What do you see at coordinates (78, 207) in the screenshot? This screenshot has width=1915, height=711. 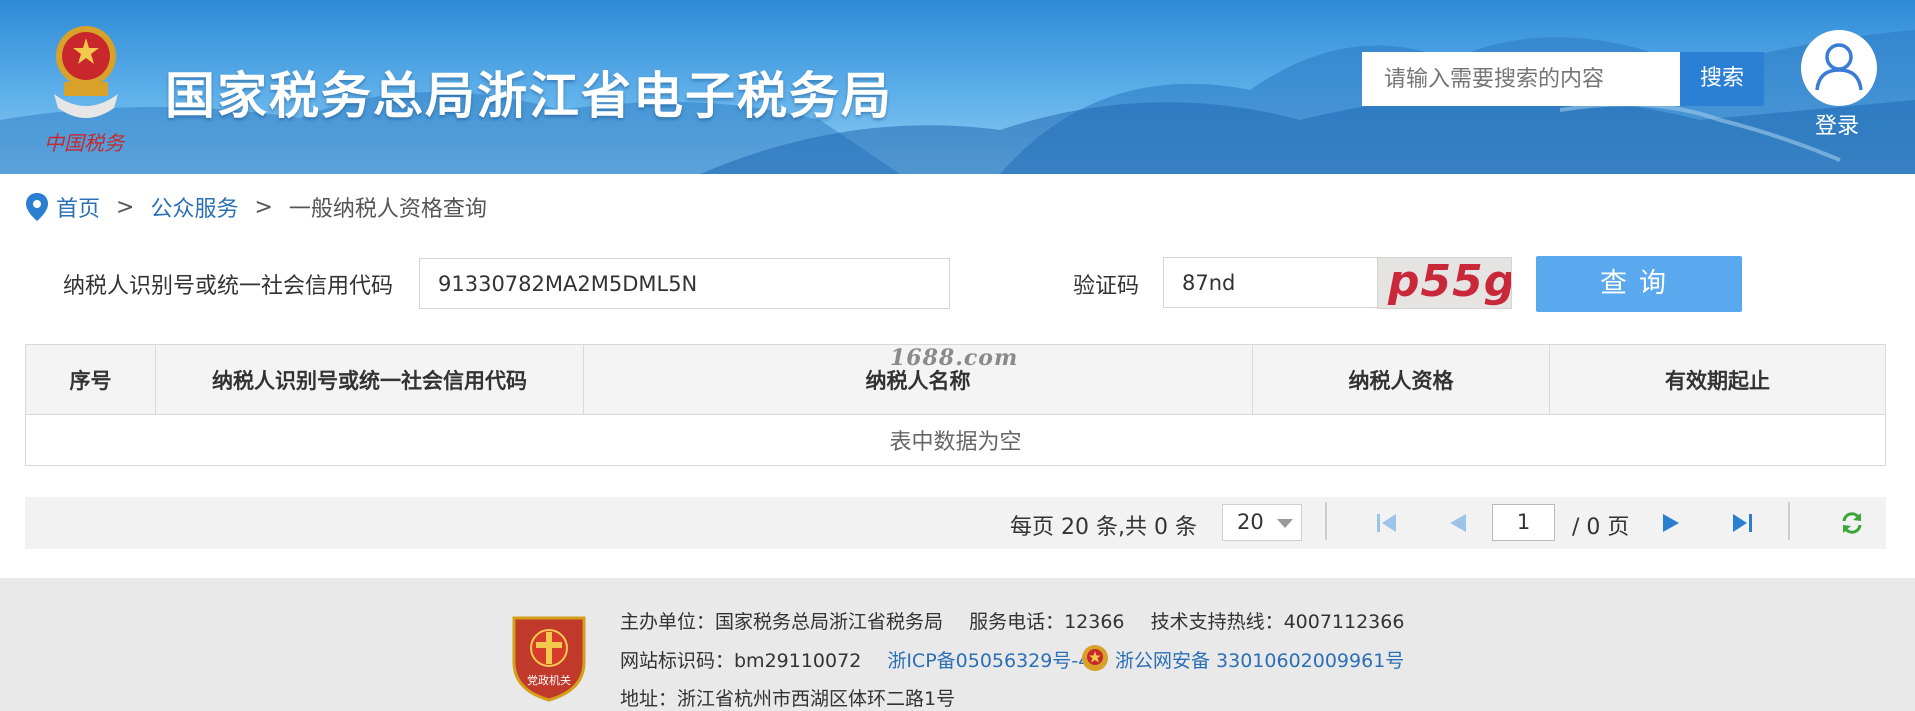 I see `breadcrumb-home: 首页` at bounding box center [78, 207].